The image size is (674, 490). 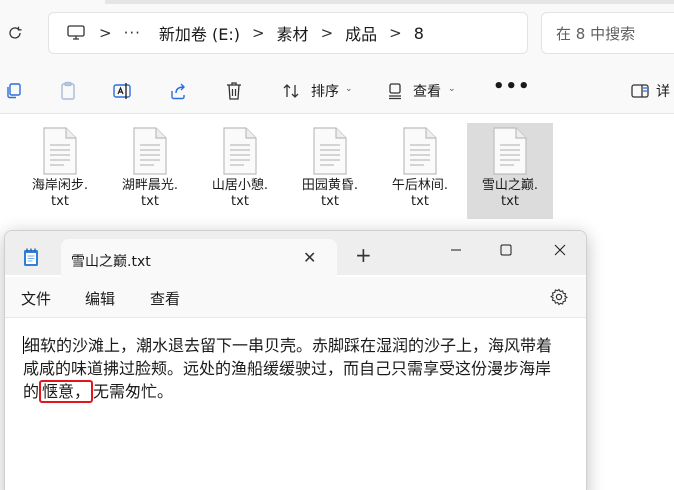 I want to click on maximize-icon, so click(x=506, y=250).